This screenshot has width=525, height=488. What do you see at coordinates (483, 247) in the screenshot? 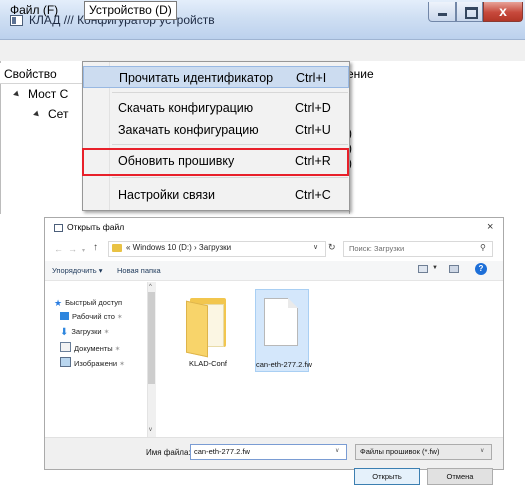
I see `search-icon: ⚲` at bounding box center [483, 247].